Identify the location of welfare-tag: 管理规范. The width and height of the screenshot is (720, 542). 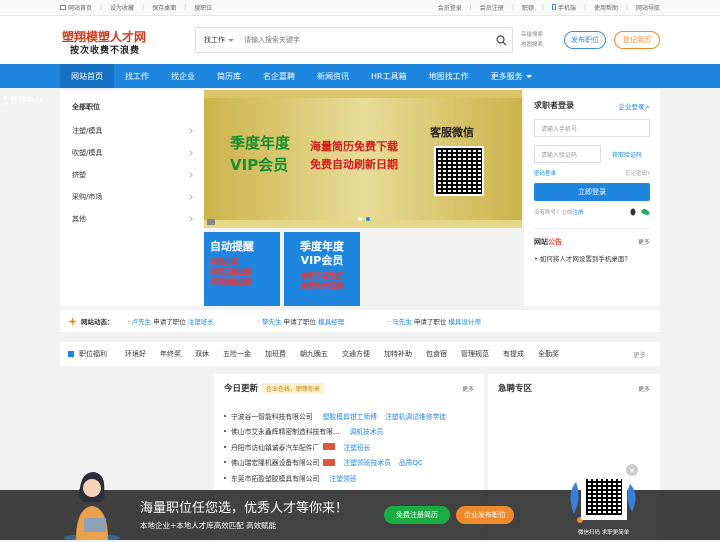
(475, 354).